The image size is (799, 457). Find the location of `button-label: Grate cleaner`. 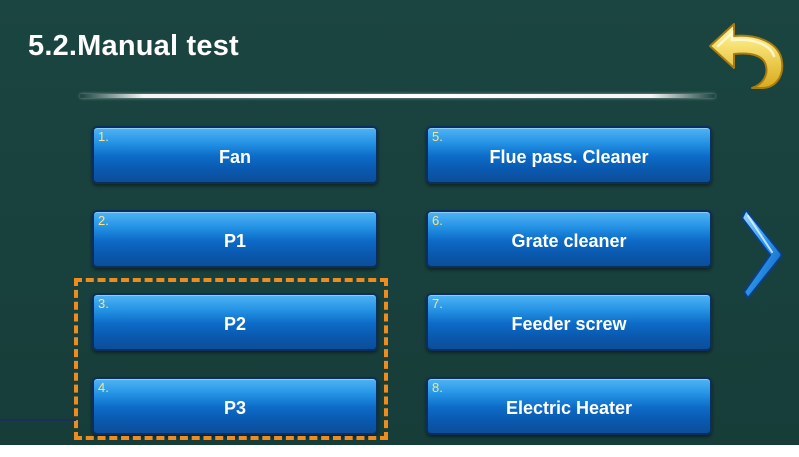

button-label: Grate cleaner is located at coordinates (569, 241).